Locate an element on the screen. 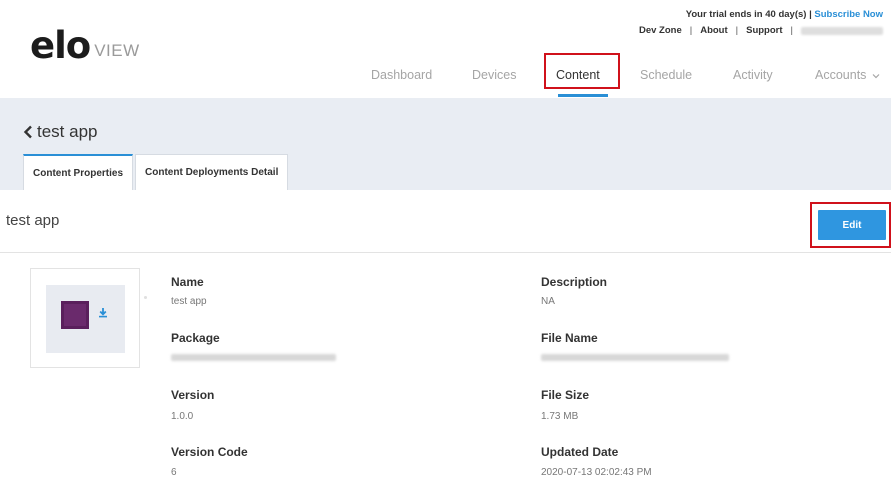 Image resolution: width=891 pixels, height=482 pixels. nav-dashboard: Dashboard is located at coordinates (401, 75).